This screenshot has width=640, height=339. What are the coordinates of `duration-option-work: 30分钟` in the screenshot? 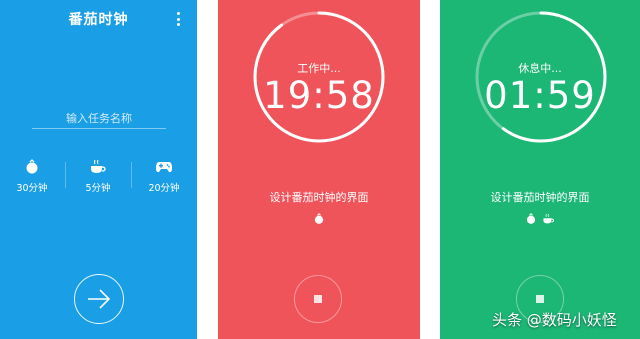 It's located at (32, 176).